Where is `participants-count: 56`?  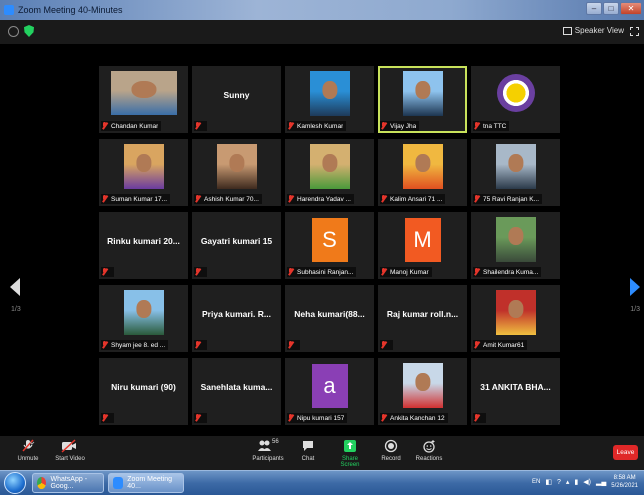 participants-count: 56 is located at coordinates (275, 442).